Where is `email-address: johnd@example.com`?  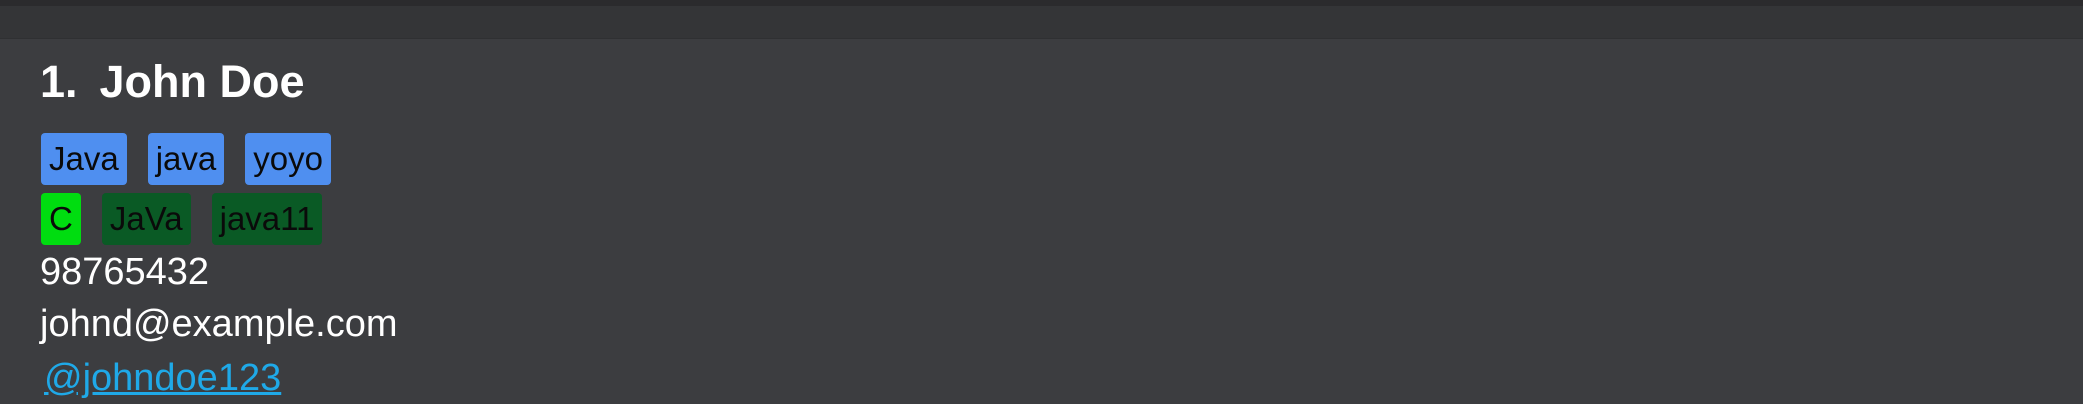
email-address: johnd@example.com is located at coordinates (219, 324).